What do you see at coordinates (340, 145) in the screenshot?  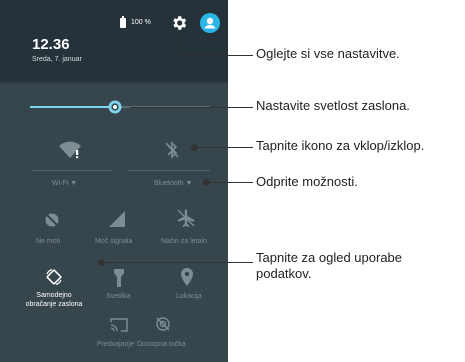 I see `callout-toggle: Tapnite ikono za vklop/izklop.` at bounding box center [340, 145].